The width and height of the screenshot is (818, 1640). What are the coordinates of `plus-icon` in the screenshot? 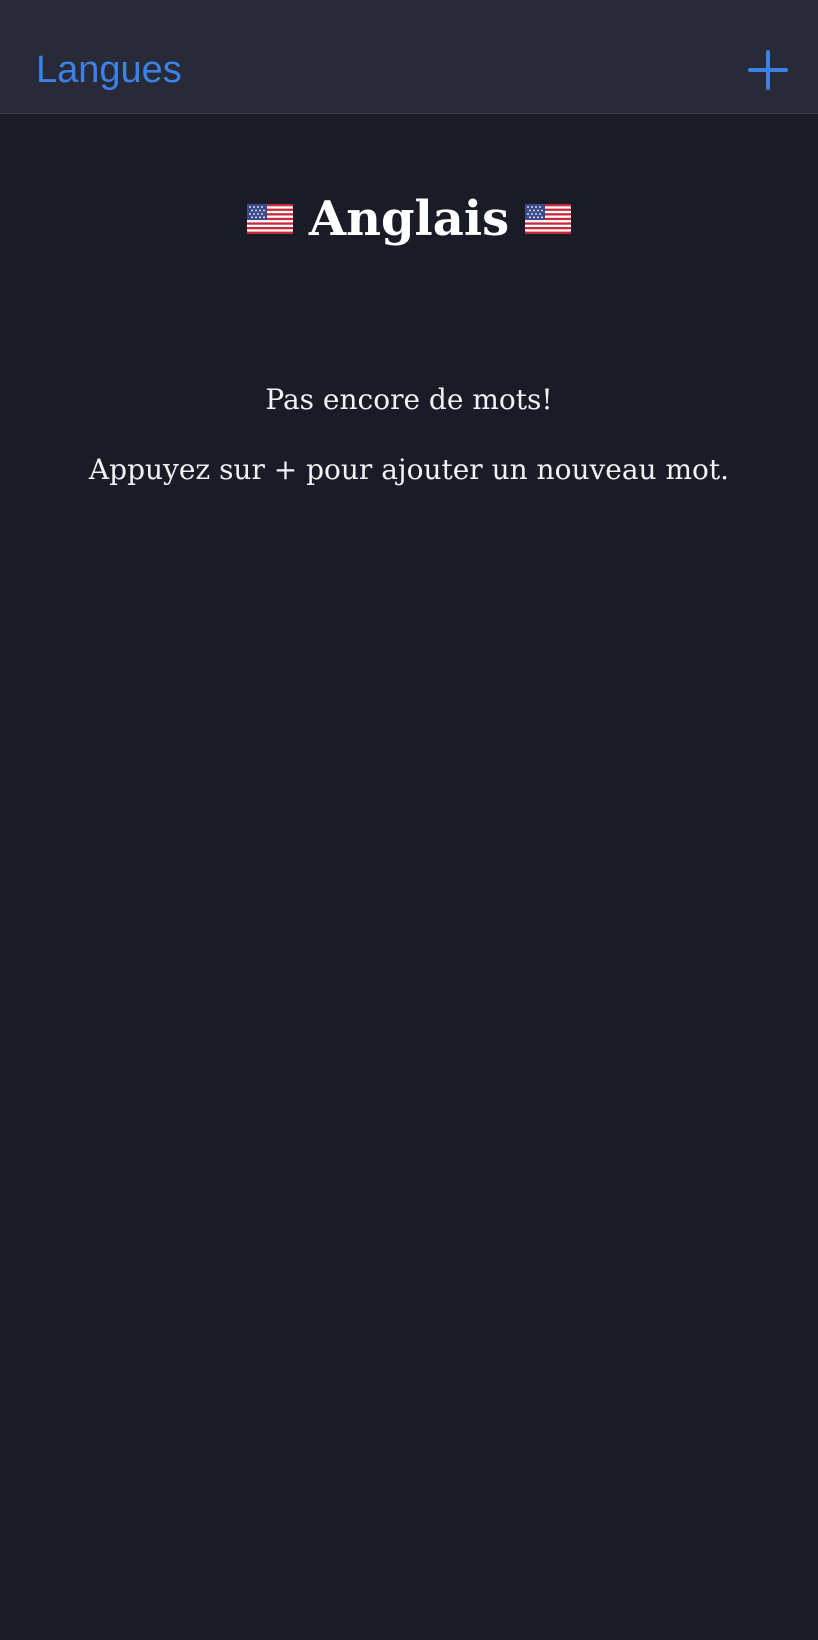 It's located at (768, 70).